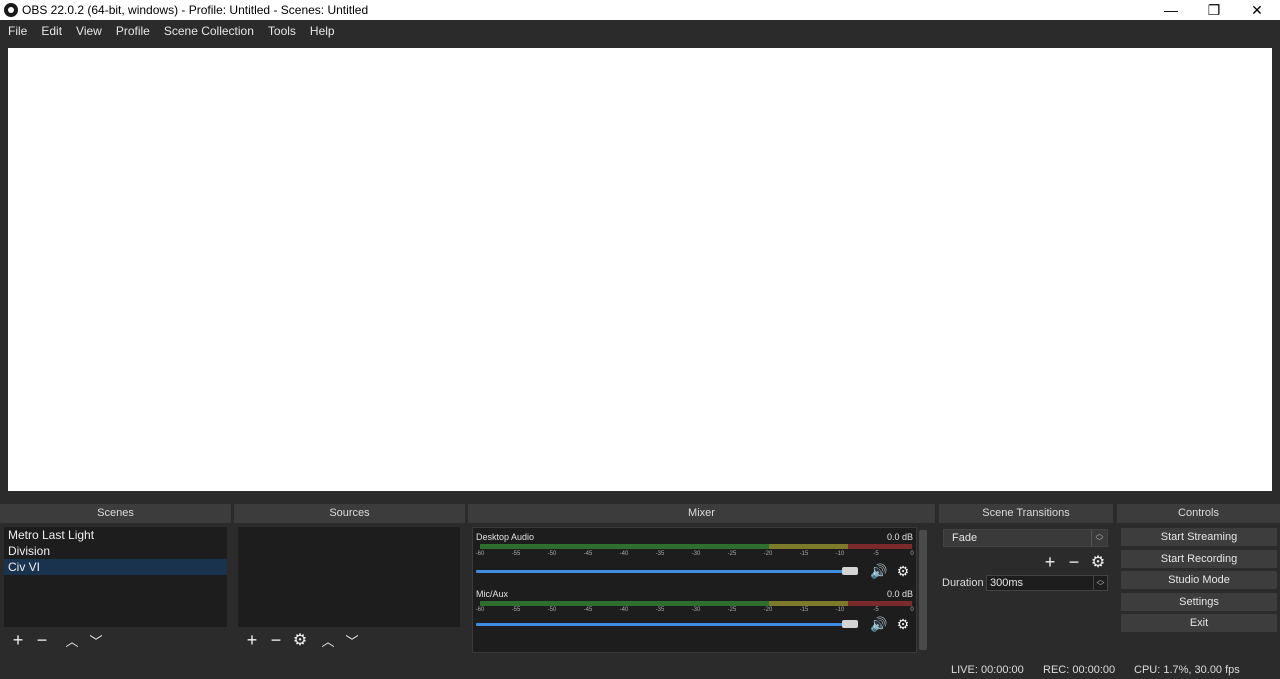 The height and width of the screenshot is (679, 1280). I want to click on settings-button: Settings, so click(1199, 602).